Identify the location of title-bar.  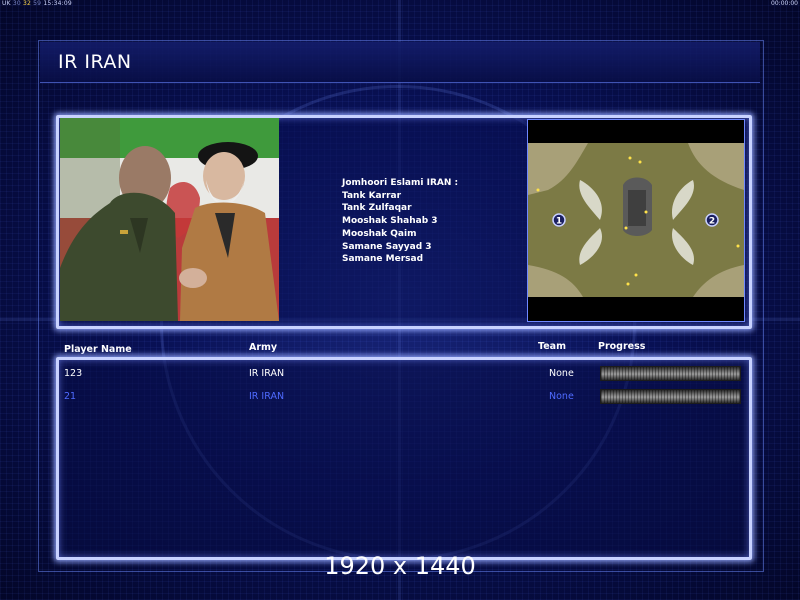
(400, 62).